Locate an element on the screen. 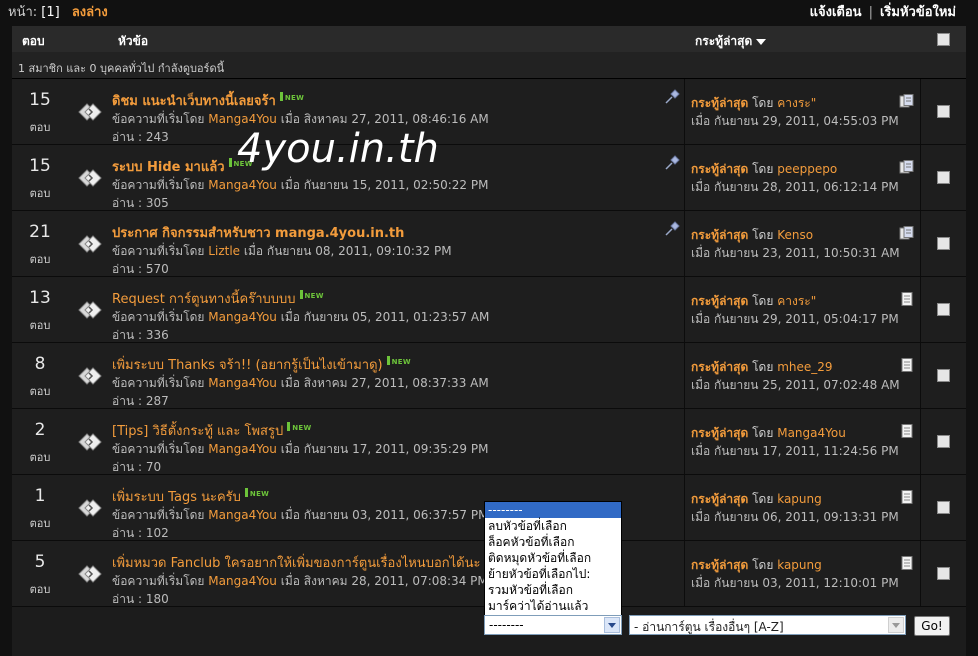 This screenshot has width=978, height=656. topic-title-link: เพิ่มระบบ Tags นะครับ NEW is located at coordinates (190, 496).